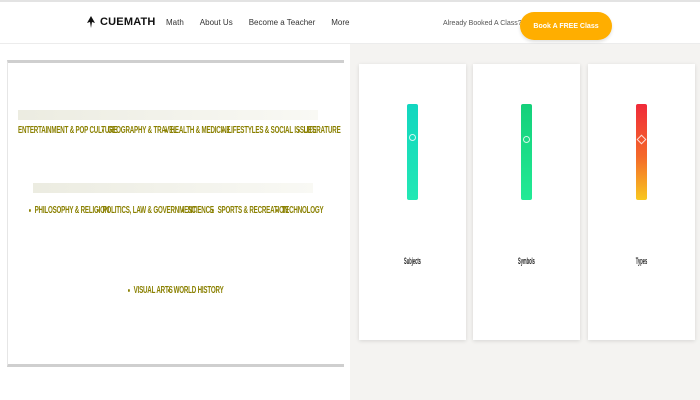  Describe the element at coordinates (526, 152) in the screenshot. I see `leaf-icon` at that location.